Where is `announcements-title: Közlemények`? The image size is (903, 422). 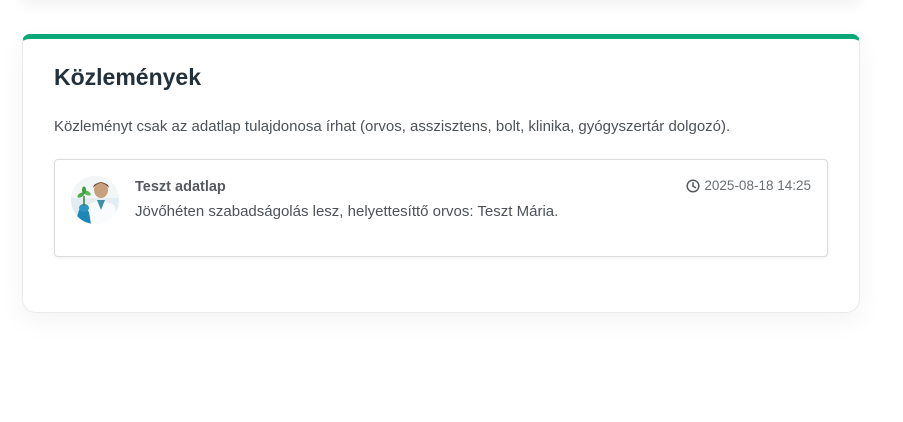 announcements-title: Közlemények is located at coordinates (128, 77).